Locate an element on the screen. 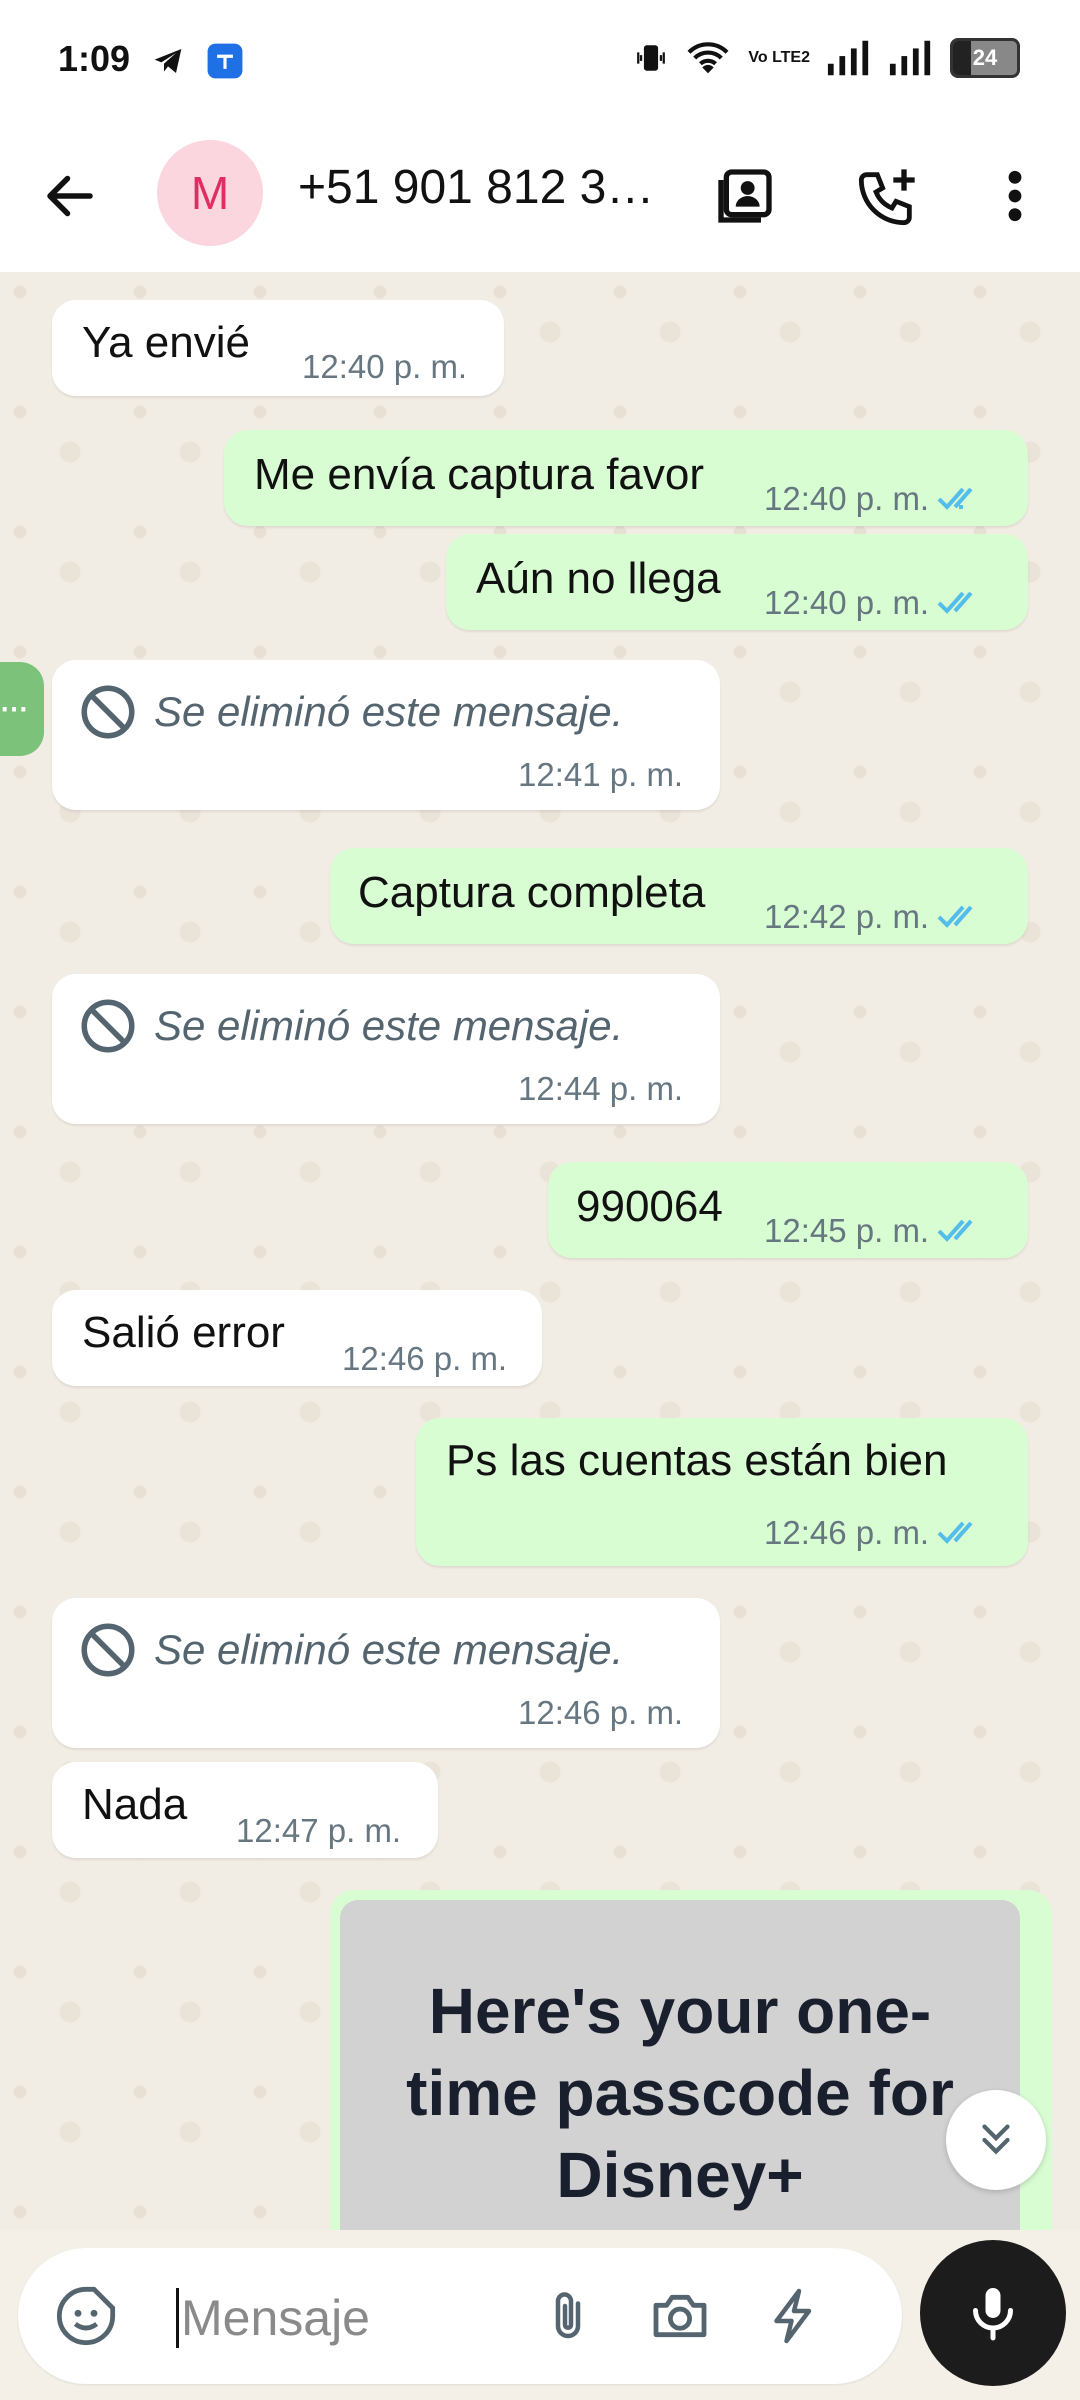 Image resolution: width=1080 pixels, height=2400 pixels. contact-card-icon is located at coordinates (745, 196).